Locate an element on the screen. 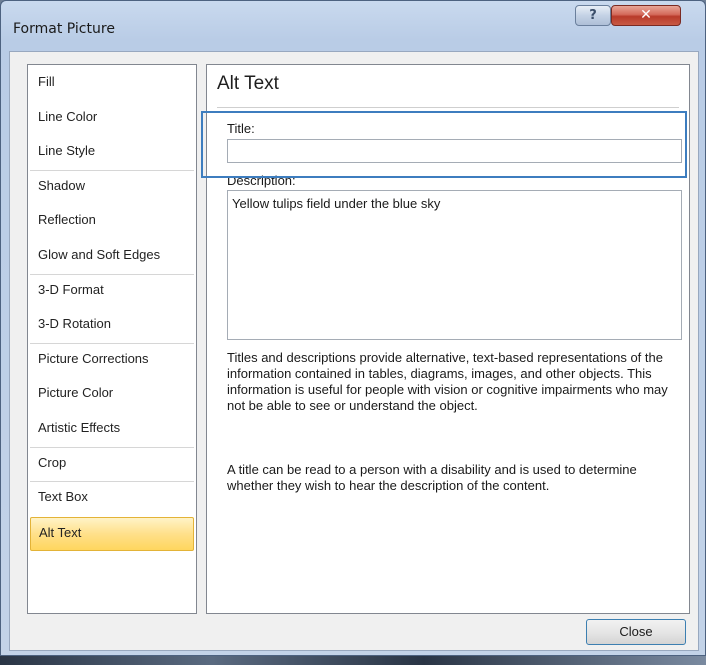 The image size is (706, 665). heading-divider is located at coordinates (448, 107).